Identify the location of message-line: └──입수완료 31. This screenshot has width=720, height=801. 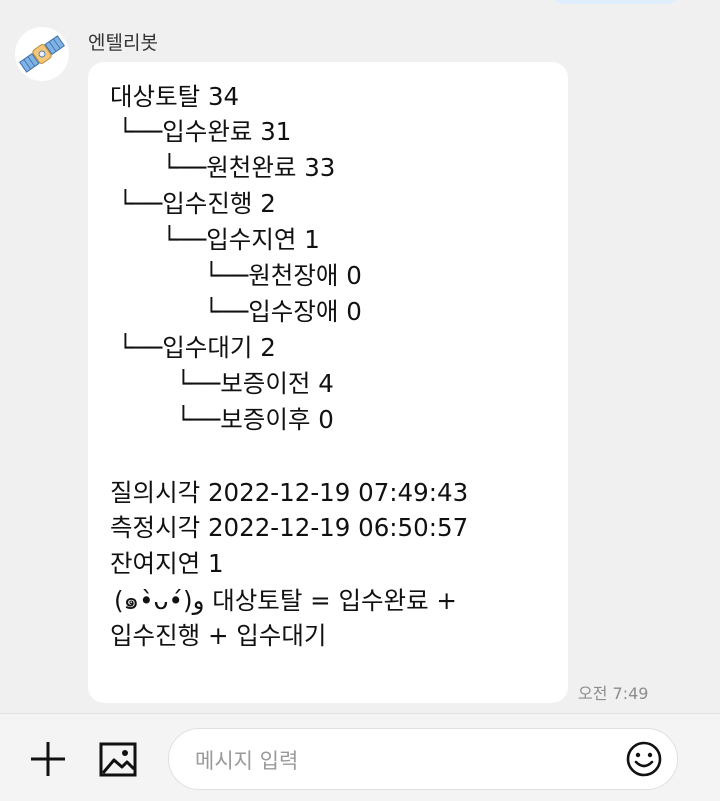
(205, 131).